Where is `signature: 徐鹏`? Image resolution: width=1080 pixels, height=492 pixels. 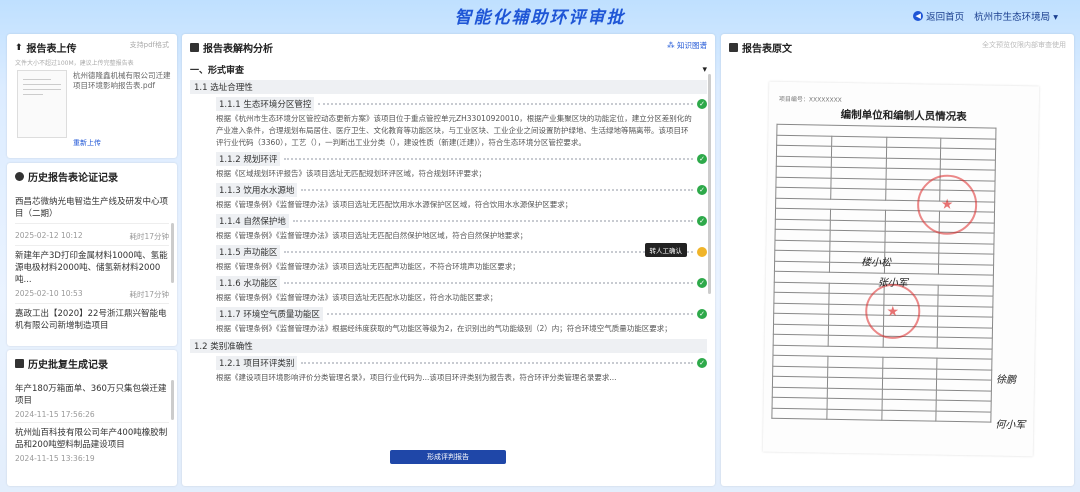
signature: 徐鹏 is located at coordinates (1006, 380).